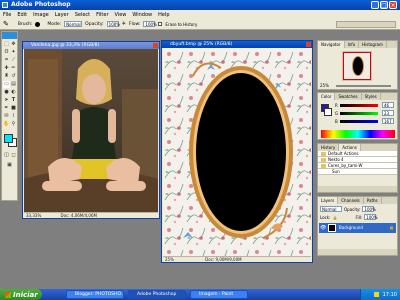  What do you see at coordinates (329, 147) in the screenshot?
I see `tab-history: History` at bounding box center [329, 147].